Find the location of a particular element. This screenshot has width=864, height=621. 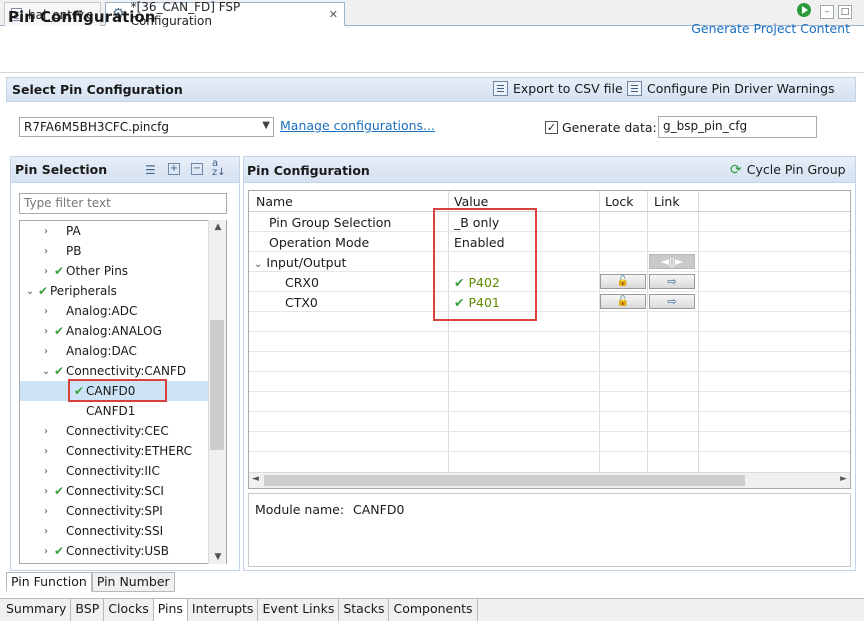

tree-item-peripherals: ⌄ ✔ Peripherals is located at coordinates (114, 291).